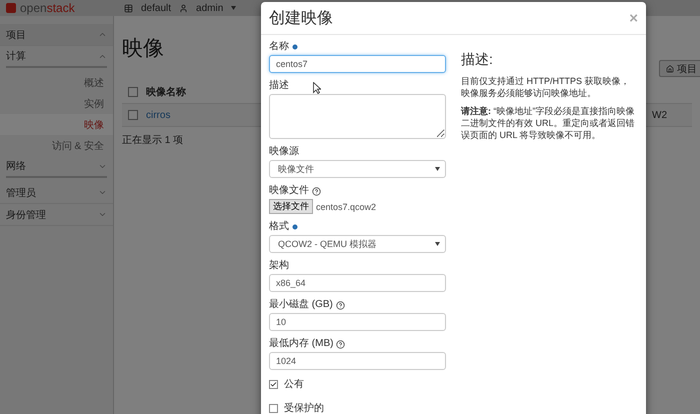 This screenshot has height=414, width=700. Describe the element at coordinates (279, 86) in the screenshot. I see `field-label: 描述` at that location.